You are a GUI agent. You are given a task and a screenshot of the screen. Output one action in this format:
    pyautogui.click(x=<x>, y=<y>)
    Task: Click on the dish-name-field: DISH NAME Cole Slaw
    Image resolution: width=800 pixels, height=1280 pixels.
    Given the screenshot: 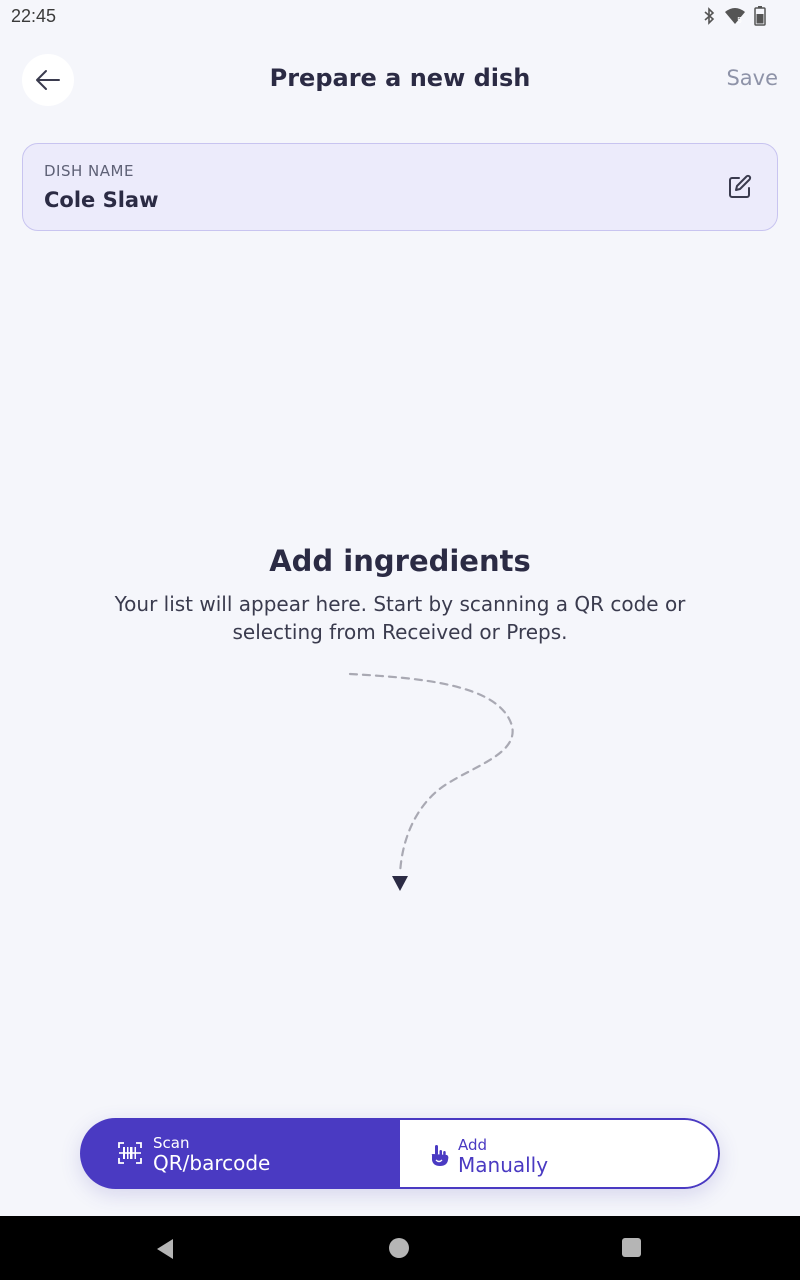 What is the action you would take?
    pyautogui.click(x=400, y=187)
    